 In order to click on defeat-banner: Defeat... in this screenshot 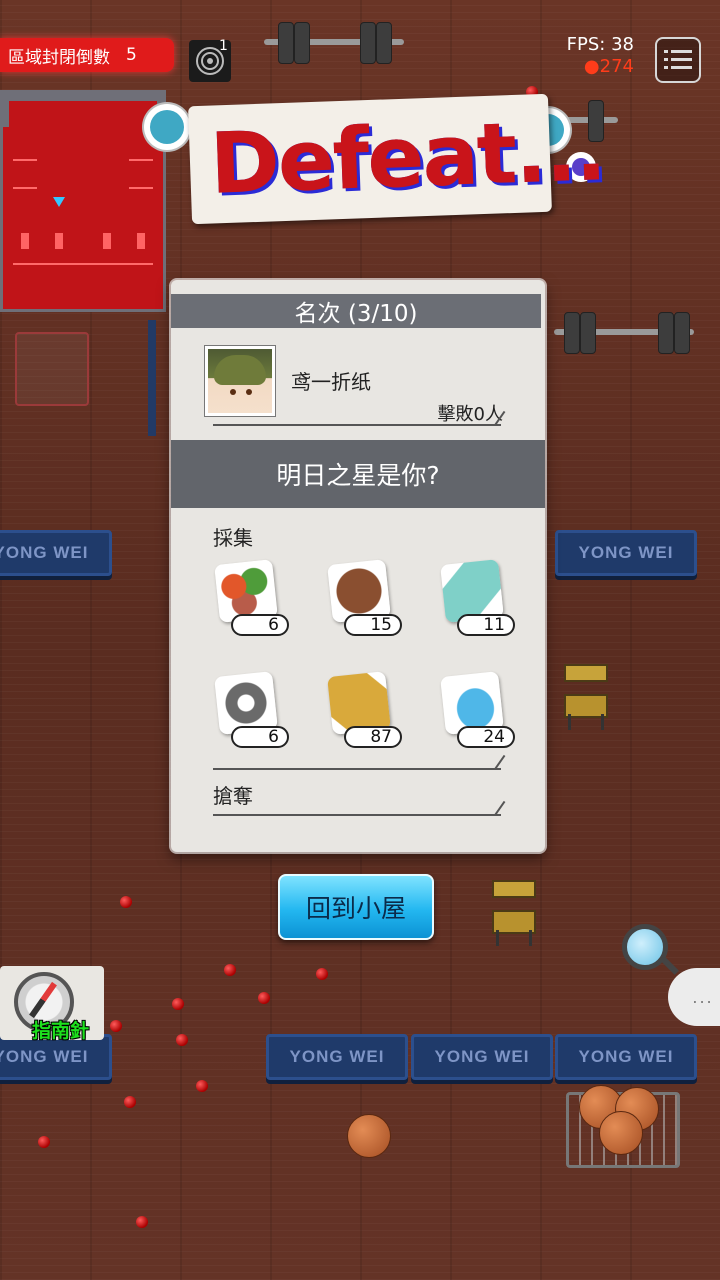, I will do `click(370, 165)`.